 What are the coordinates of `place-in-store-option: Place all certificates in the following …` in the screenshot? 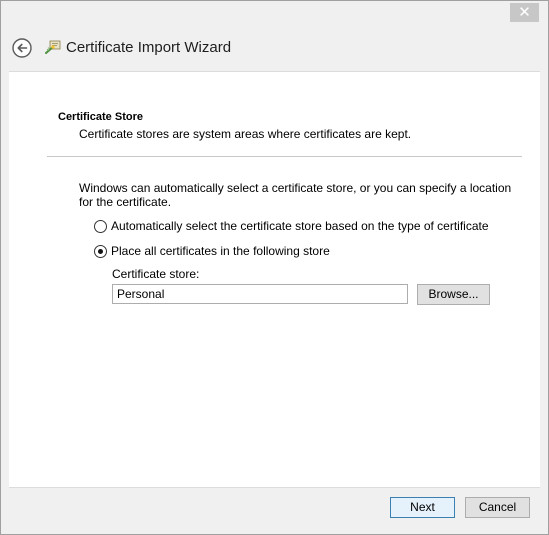 It's located at (212, 251).